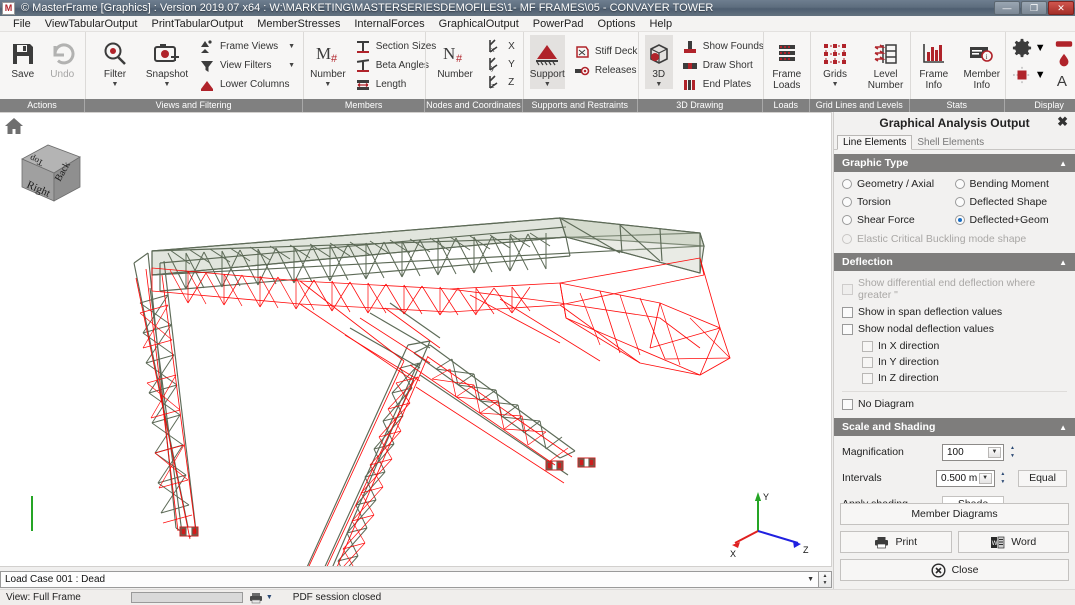  I want to click on grids-button: Grids ▼, so click(835, 62).